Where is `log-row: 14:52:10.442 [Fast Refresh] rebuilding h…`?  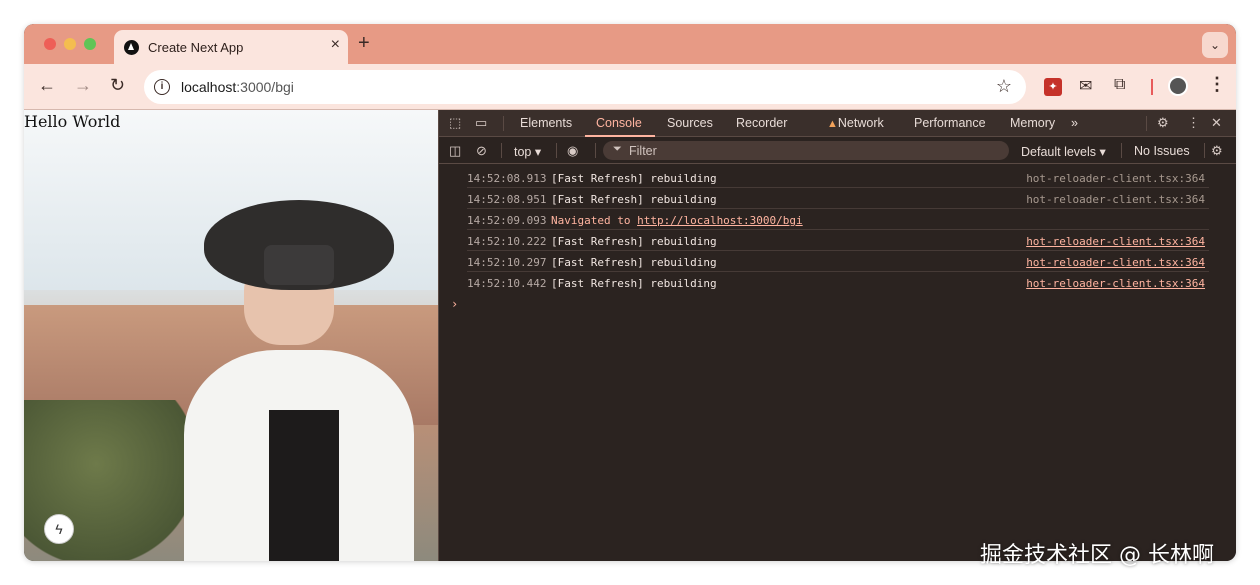
log-row: 14:52:10.442 [Fast Refresh] rebuilding h… is located at coordinates (838, 282).